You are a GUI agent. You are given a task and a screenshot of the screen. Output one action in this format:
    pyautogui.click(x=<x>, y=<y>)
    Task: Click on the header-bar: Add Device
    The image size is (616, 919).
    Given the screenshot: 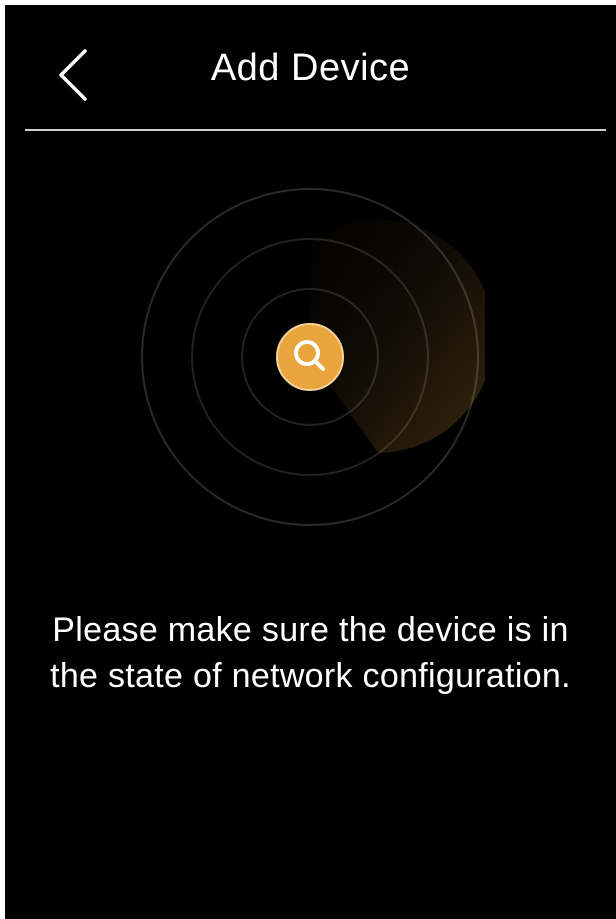 What is the action you would take?
    pyautogui.click(x=310, y=68)
    